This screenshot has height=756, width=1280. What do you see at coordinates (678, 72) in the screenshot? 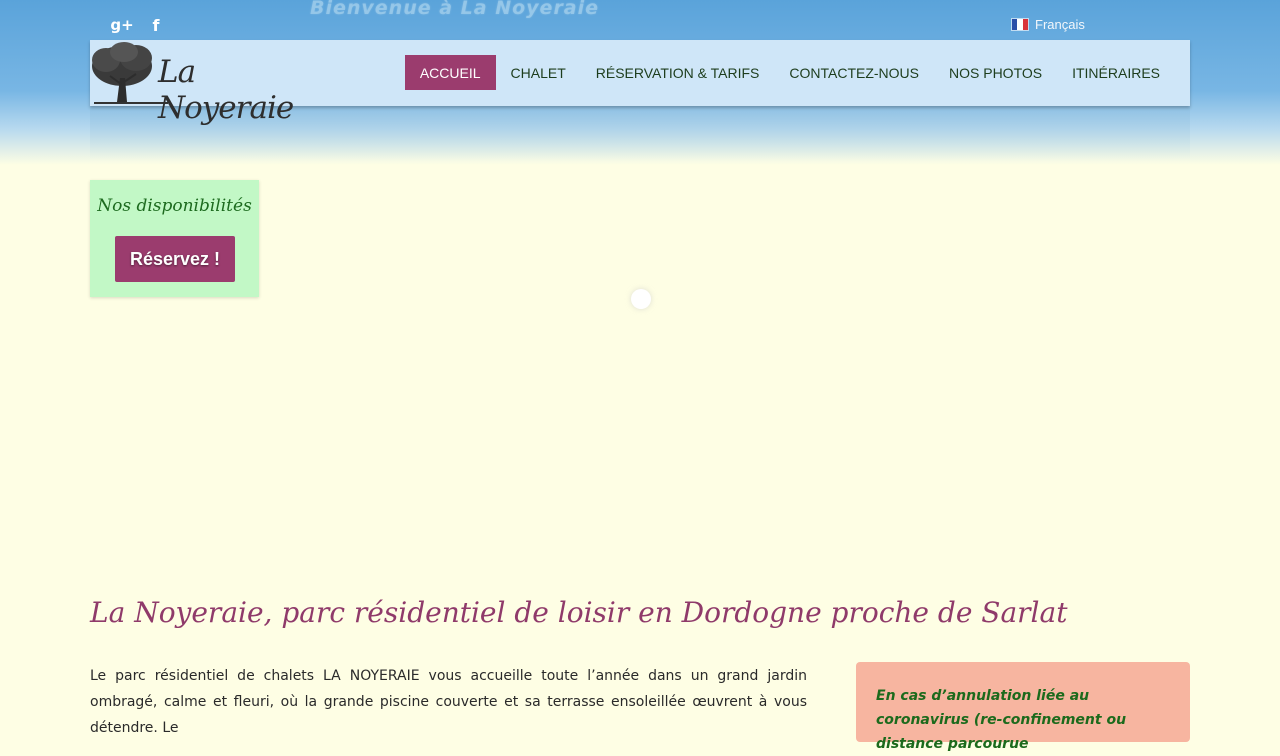
I see `nav-item-reservation-tarifs: RÉSERVATION & TARIFS` at bounding box center [678, 72].